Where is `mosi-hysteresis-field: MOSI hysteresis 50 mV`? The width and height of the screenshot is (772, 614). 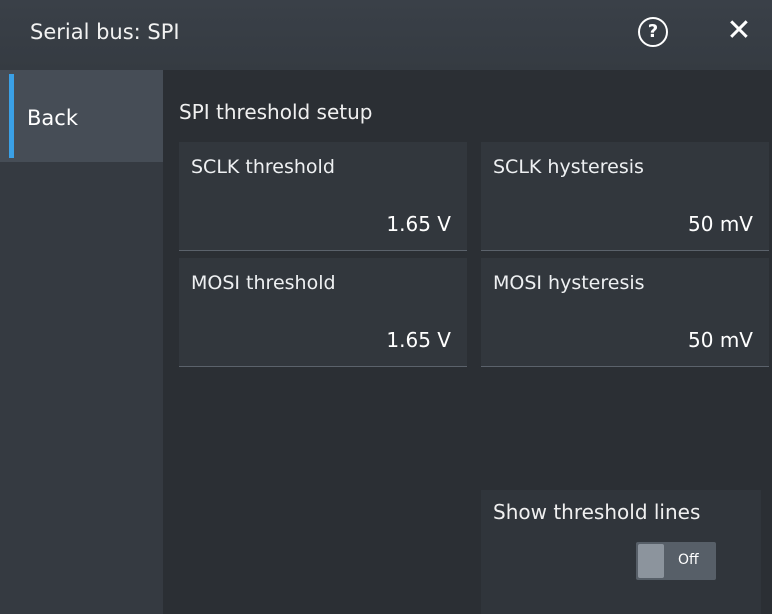 mosi-hysteresis-field: MOSI hysteresis 50 mV is located at coordinates (625, 312).